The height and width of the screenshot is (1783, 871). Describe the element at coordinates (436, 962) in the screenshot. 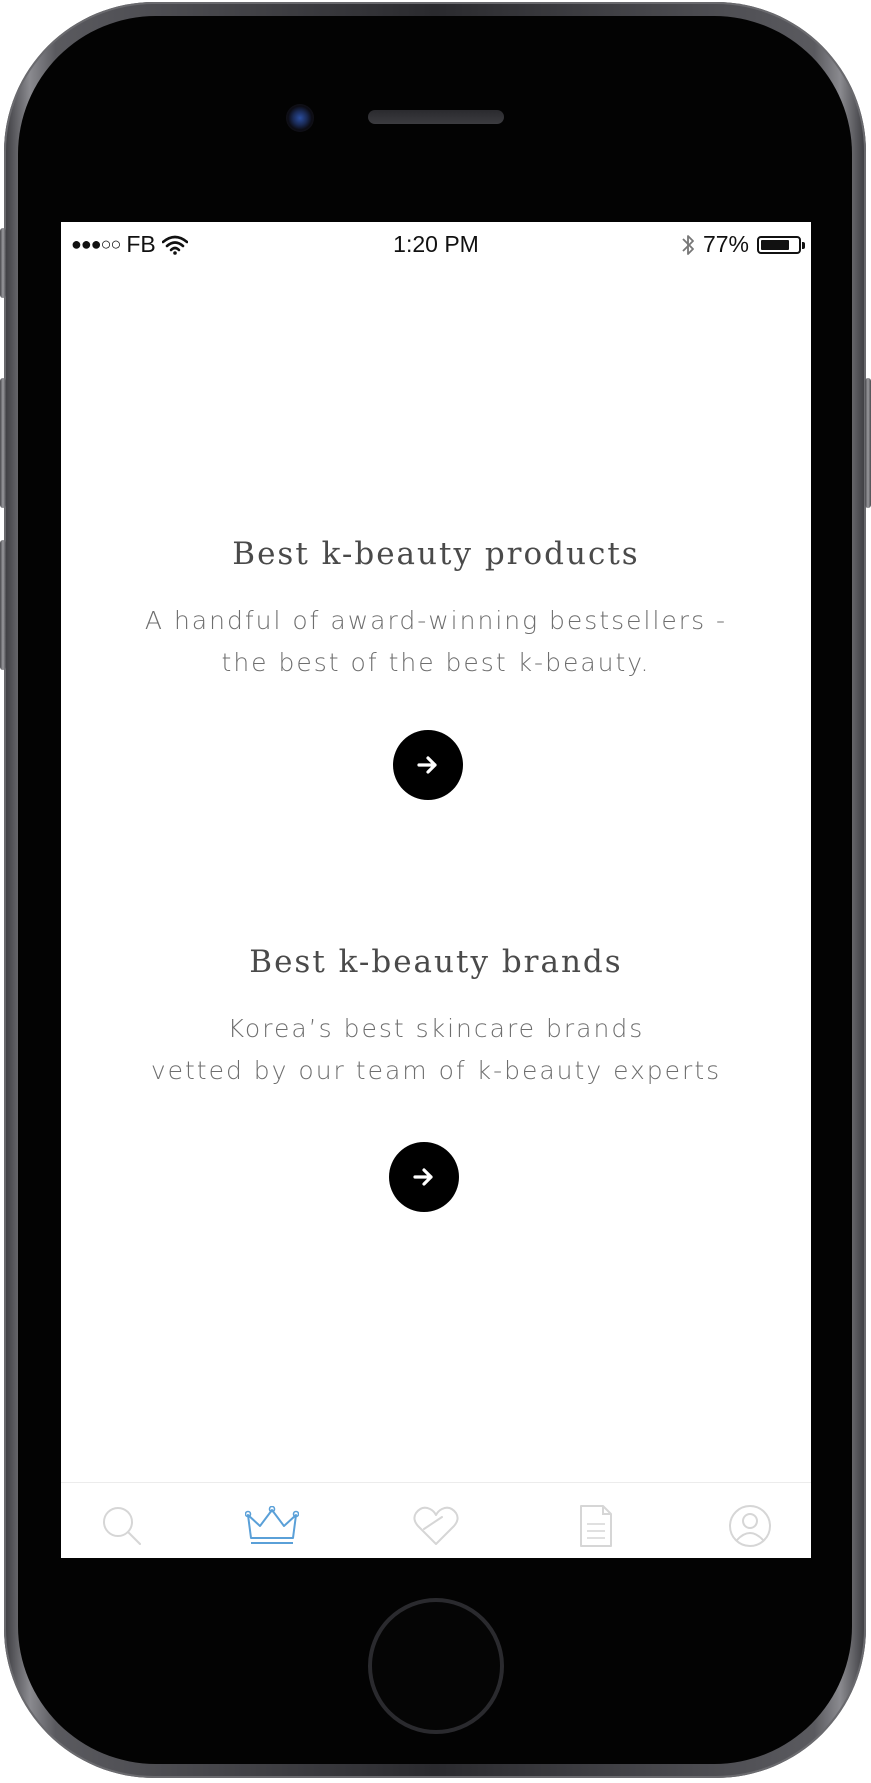

I see `section-title: Best k-beauty brands` at that location.